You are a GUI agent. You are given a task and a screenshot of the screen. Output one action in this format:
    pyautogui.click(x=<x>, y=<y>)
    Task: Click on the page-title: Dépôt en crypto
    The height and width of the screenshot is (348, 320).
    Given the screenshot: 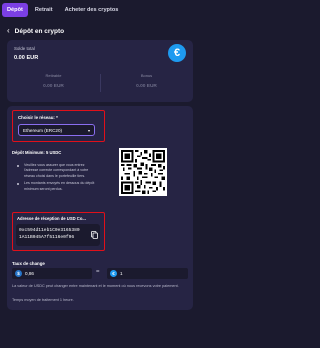 What is the action you would take?
    pyautogui.click(x=39, y=31)
    